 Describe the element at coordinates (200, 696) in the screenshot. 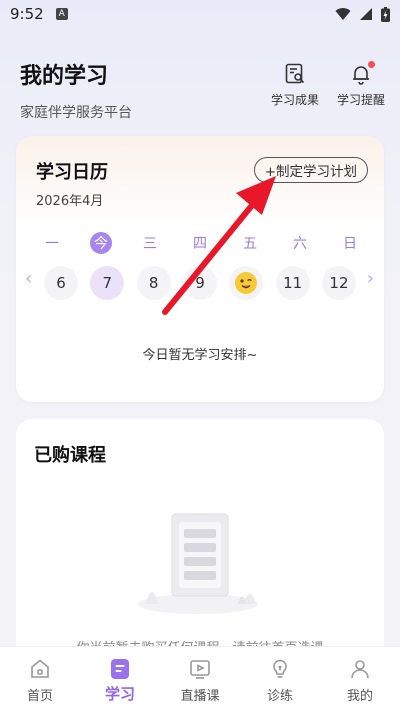

I see `nav-live-label: 直播课` at that location.